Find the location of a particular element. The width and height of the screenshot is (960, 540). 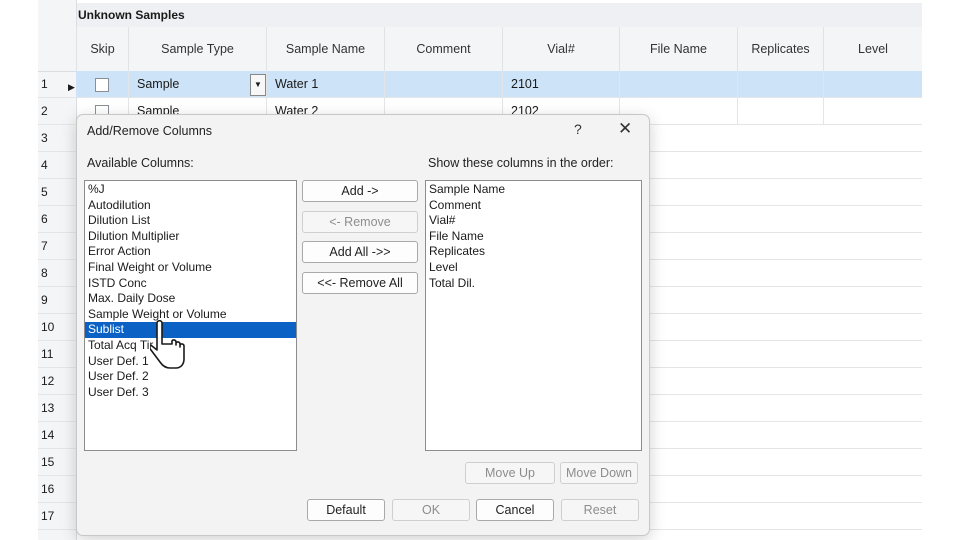

play-arrow-icon: ▶ is located at coordinates (71, 87).